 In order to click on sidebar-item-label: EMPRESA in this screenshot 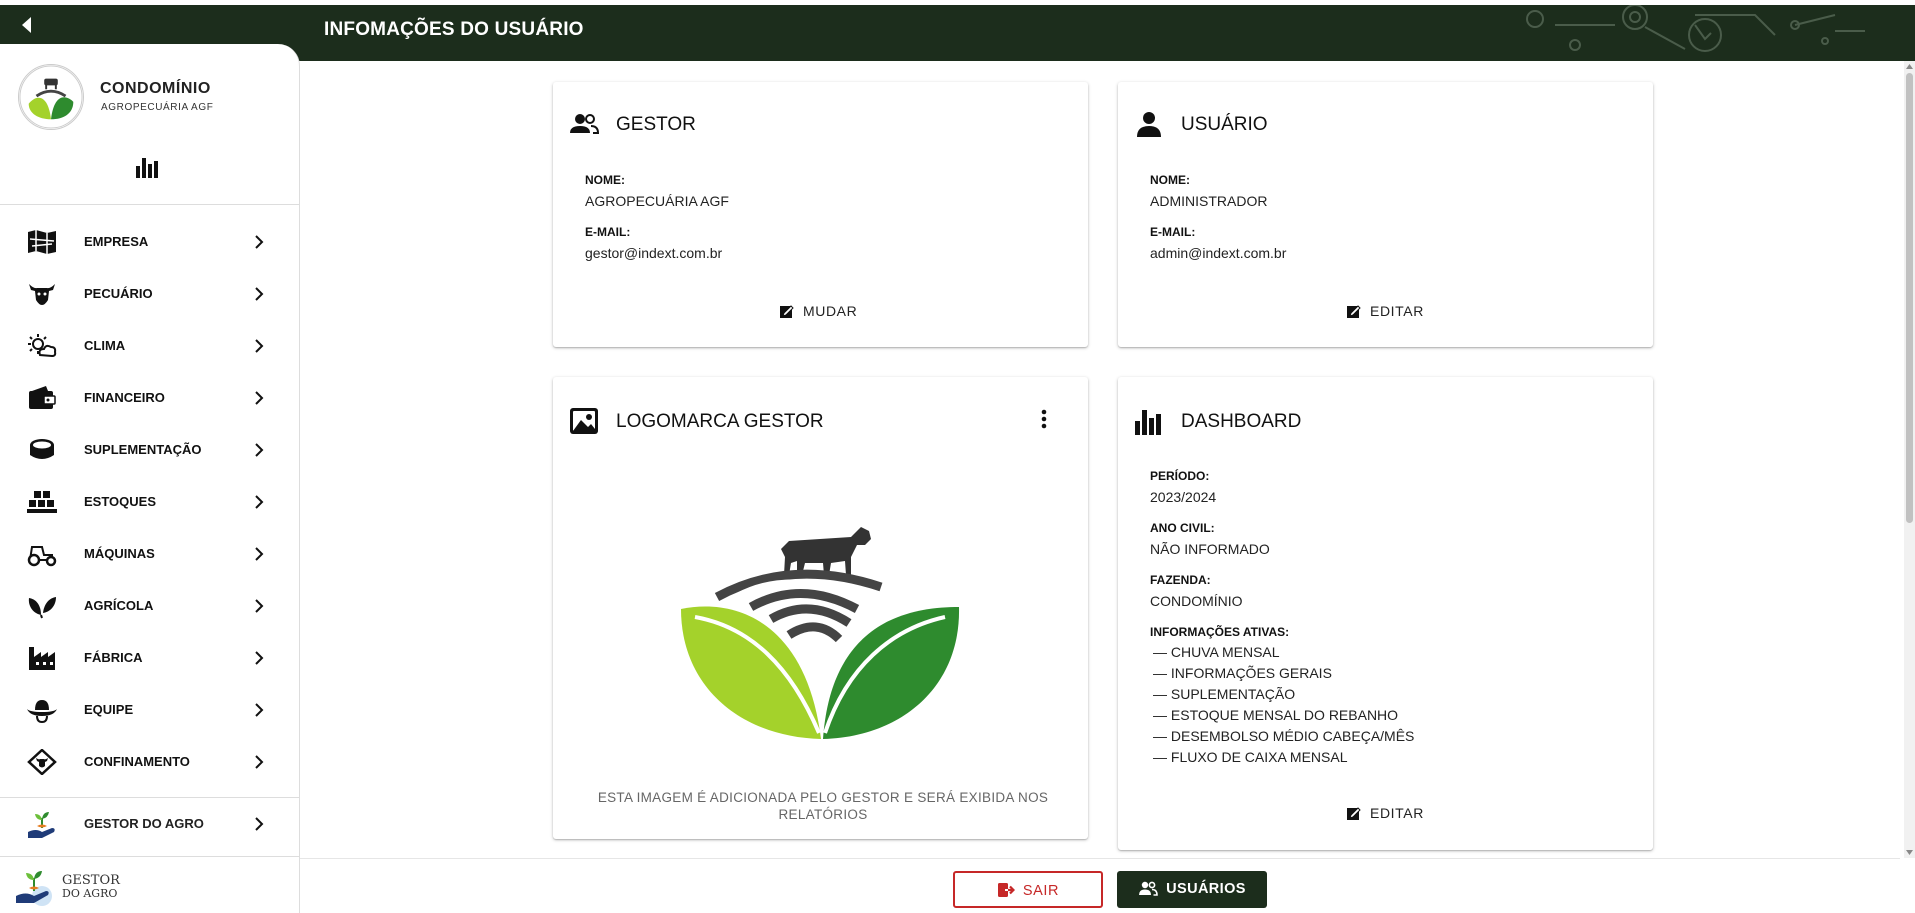, I will do `click(116, 241)`.